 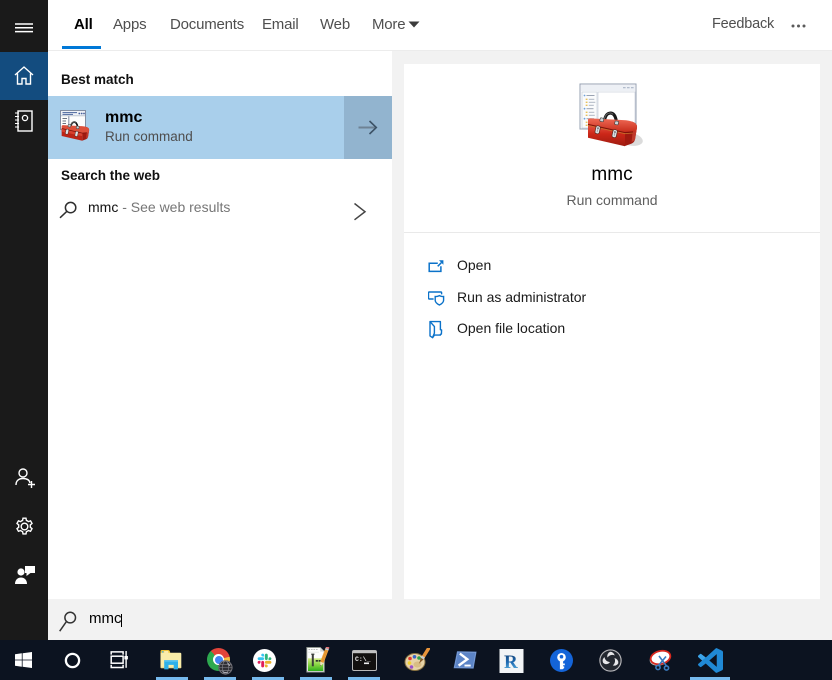 I want to click on svg-text: C:\_, so click(x=363, y=659).